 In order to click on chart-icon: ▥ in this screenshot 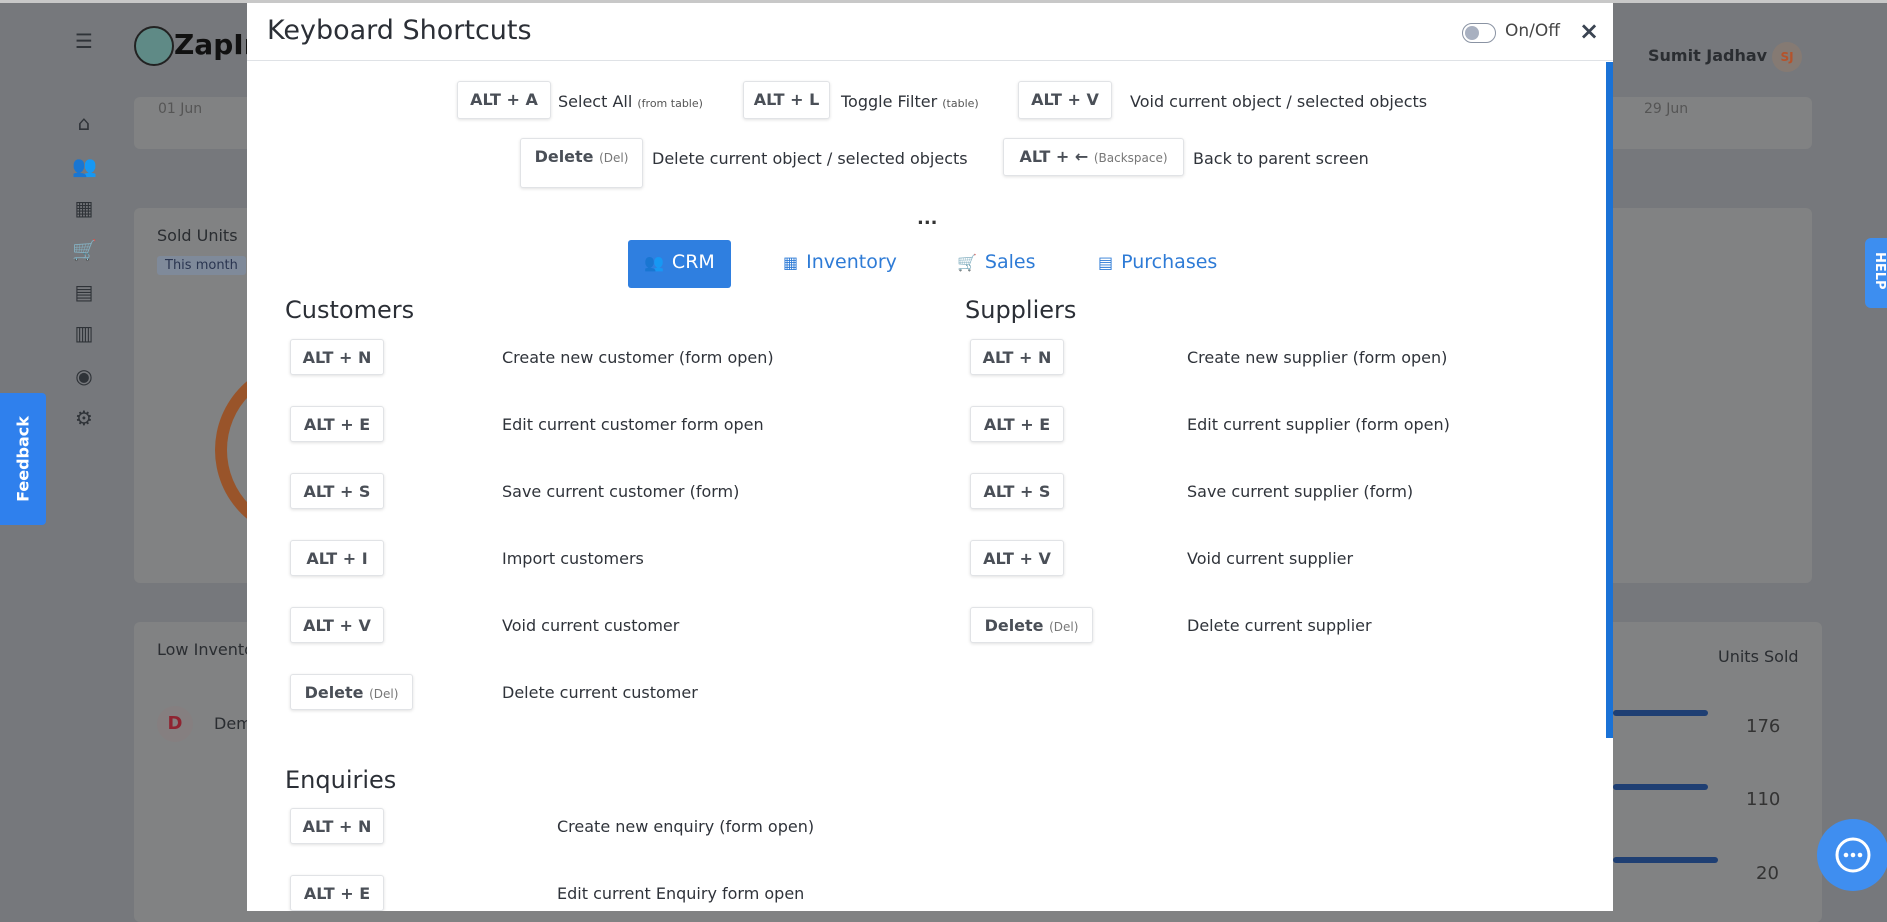, I will do `click(84, 333)`.